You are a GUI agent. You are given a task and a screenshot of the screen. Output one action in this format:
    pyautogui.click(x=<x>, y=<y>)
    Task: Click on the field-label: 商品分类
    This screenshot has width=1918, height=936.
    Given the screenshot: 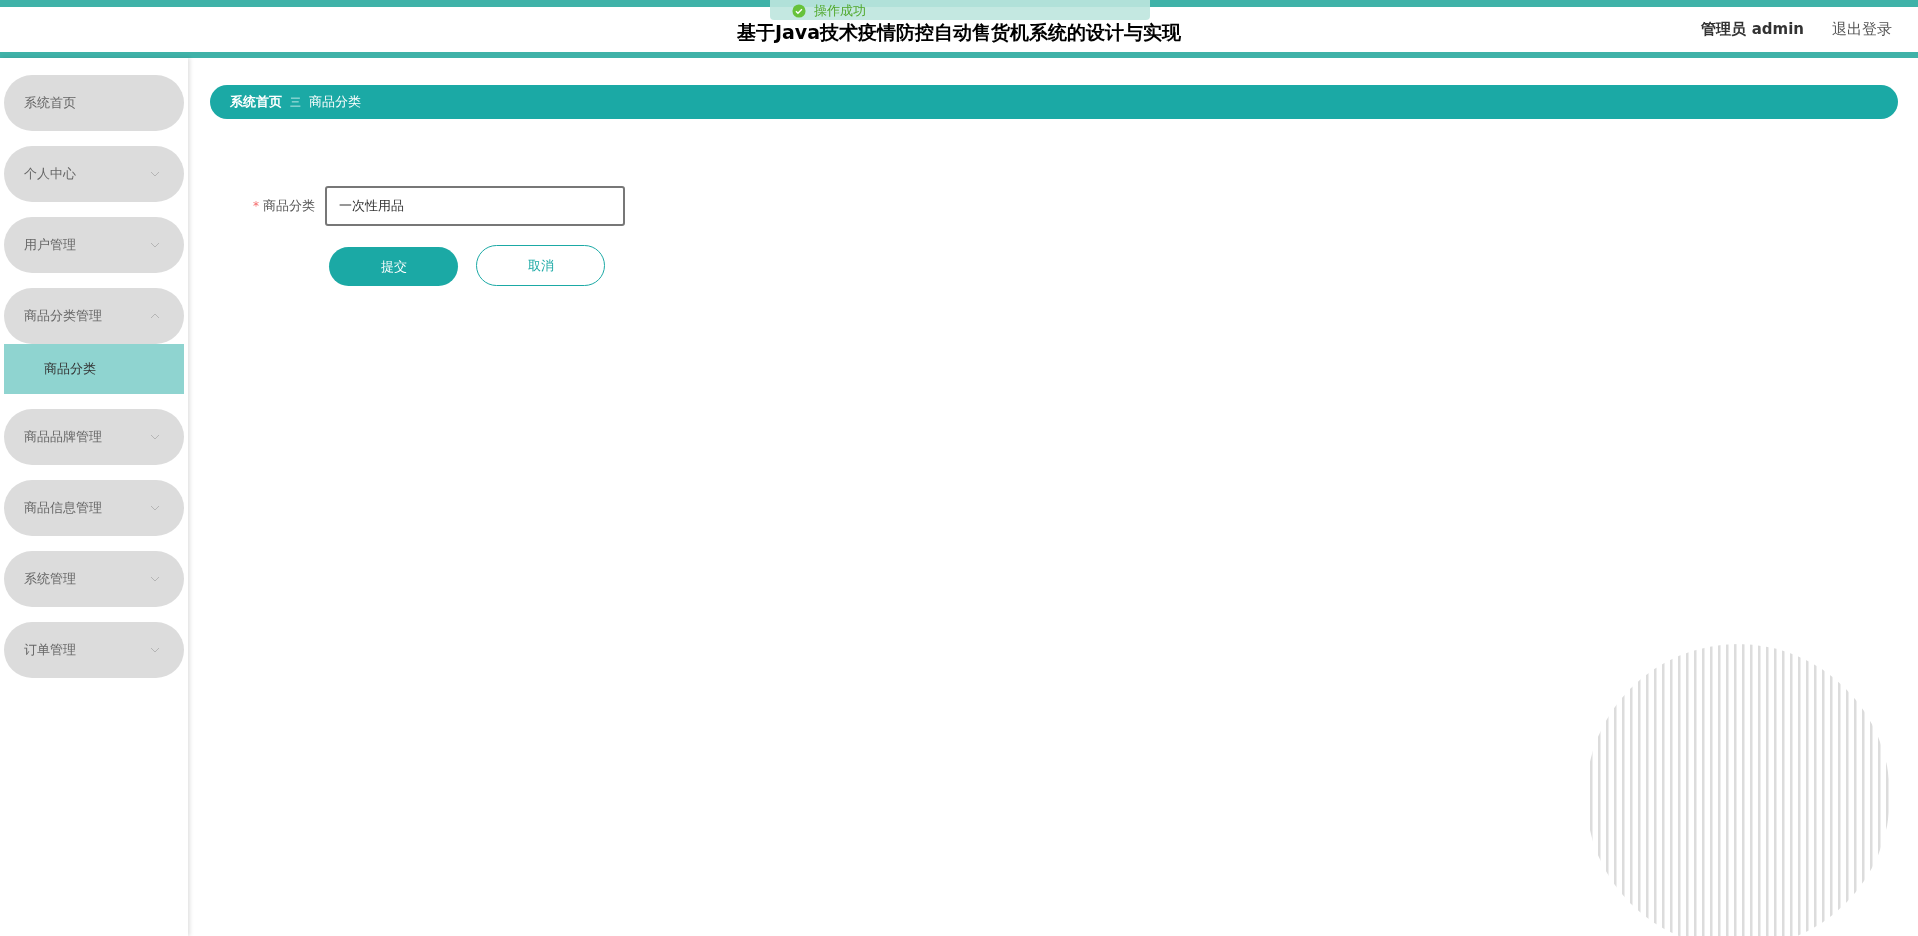 What is the action you would take?
    pyautogui.click(x=289, y=206)
    